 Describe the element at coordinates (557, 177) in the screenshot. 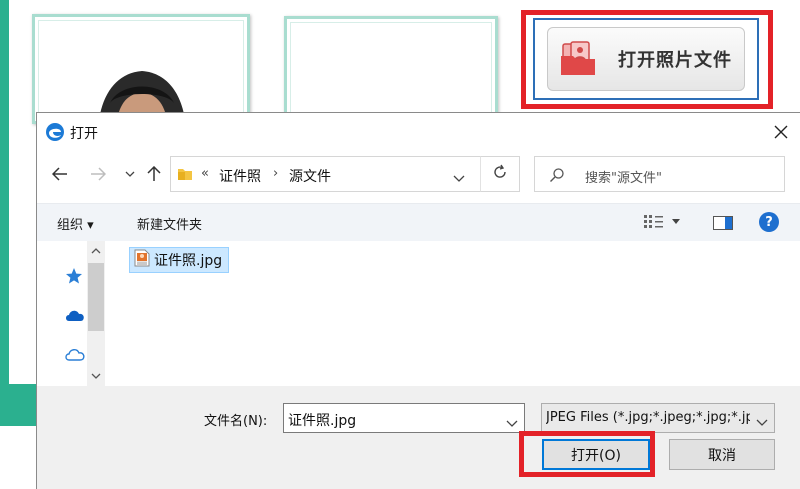

I see `search-icon` at that location.